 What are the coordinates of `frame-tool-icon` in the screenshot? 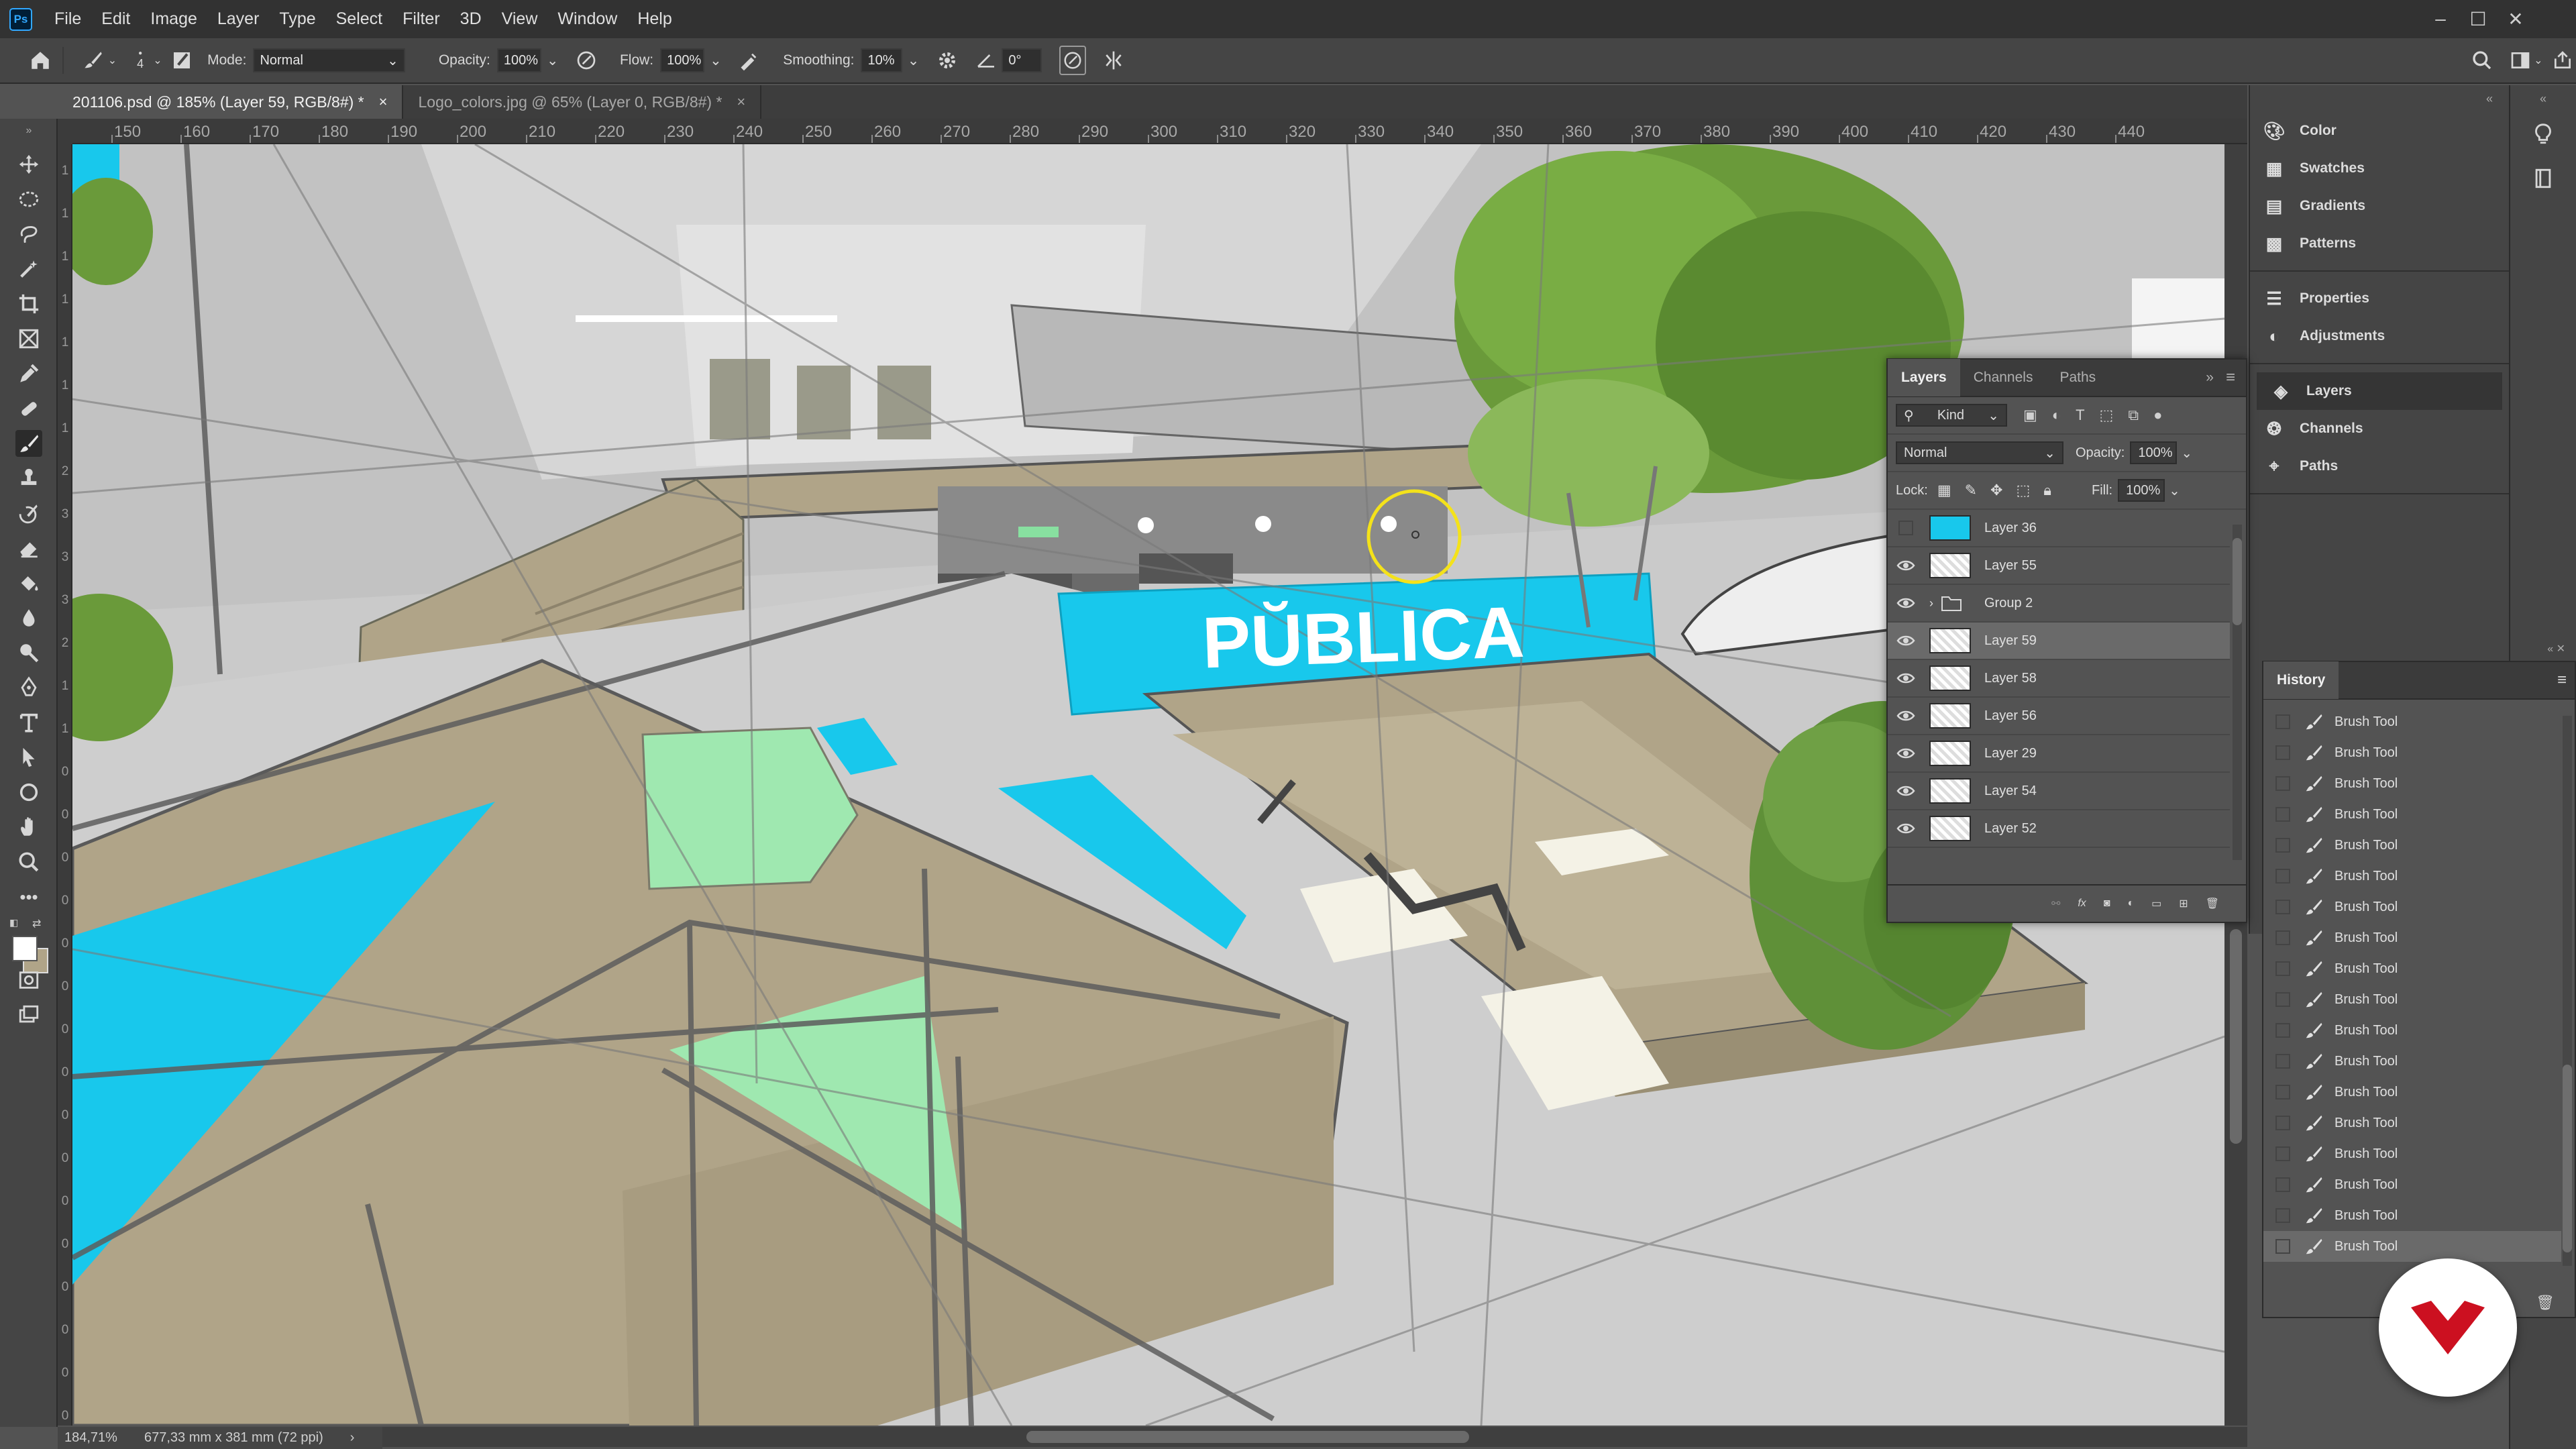 It's located at (28, 338).